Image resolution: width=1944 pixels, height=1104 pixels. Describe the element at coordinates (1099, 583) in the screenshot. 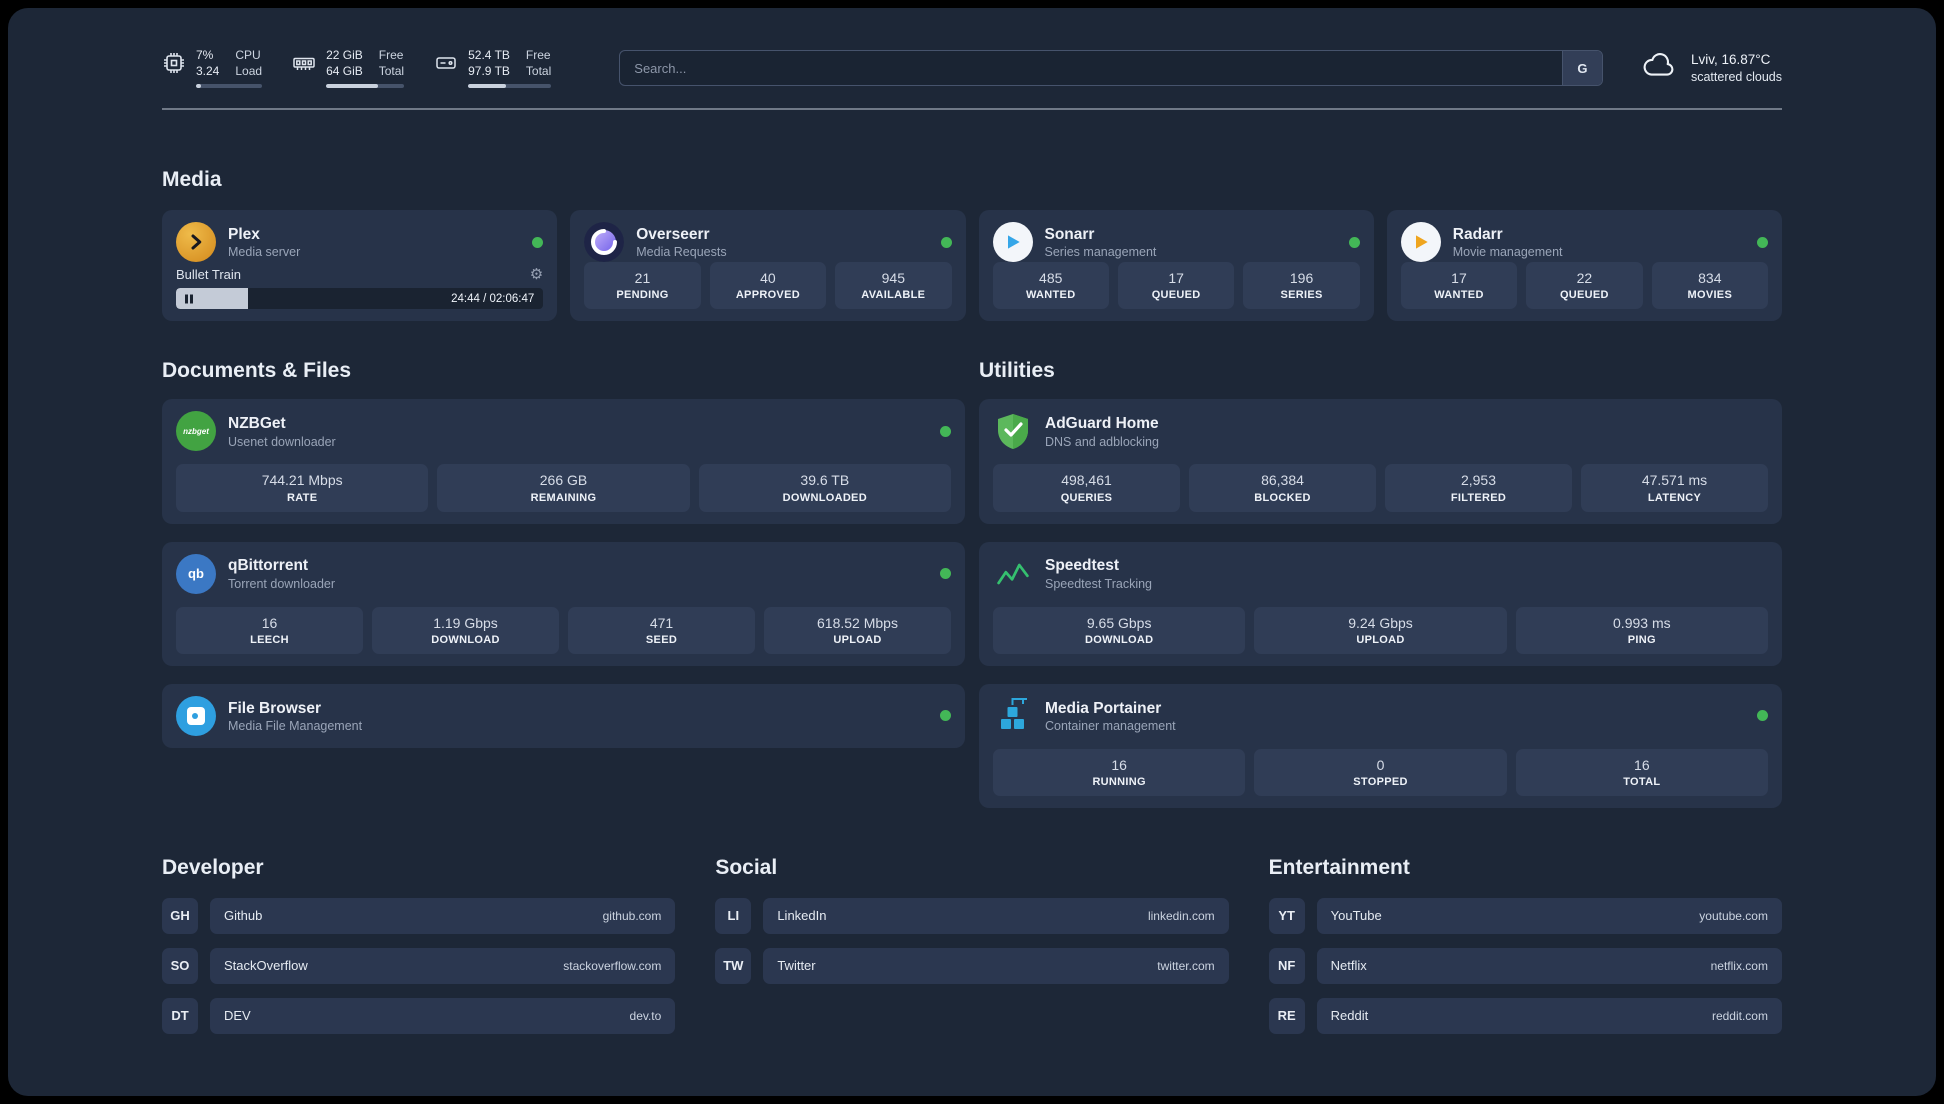

I see `app-desc: Speedtest Tracking` at that location.